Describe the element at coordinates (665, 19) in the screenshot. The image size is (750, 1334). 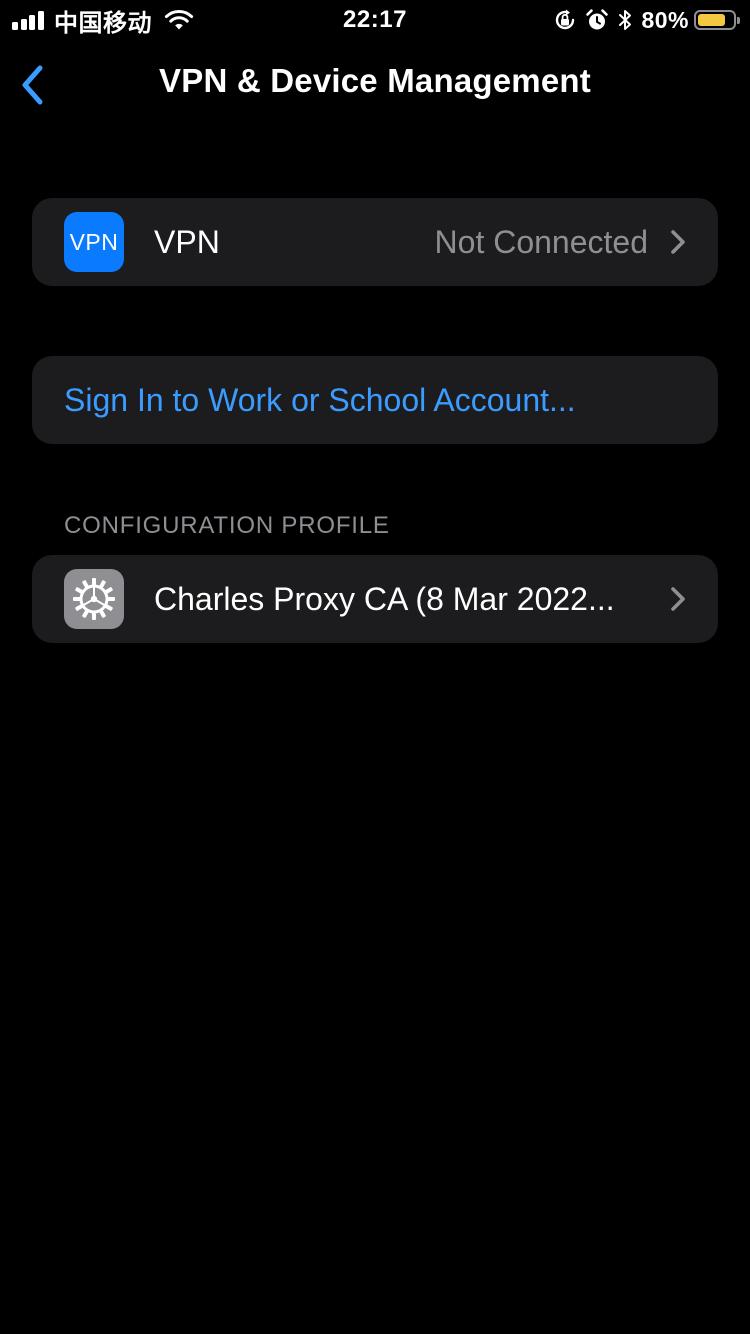
I see `battery-percentage: 80%` at that location.